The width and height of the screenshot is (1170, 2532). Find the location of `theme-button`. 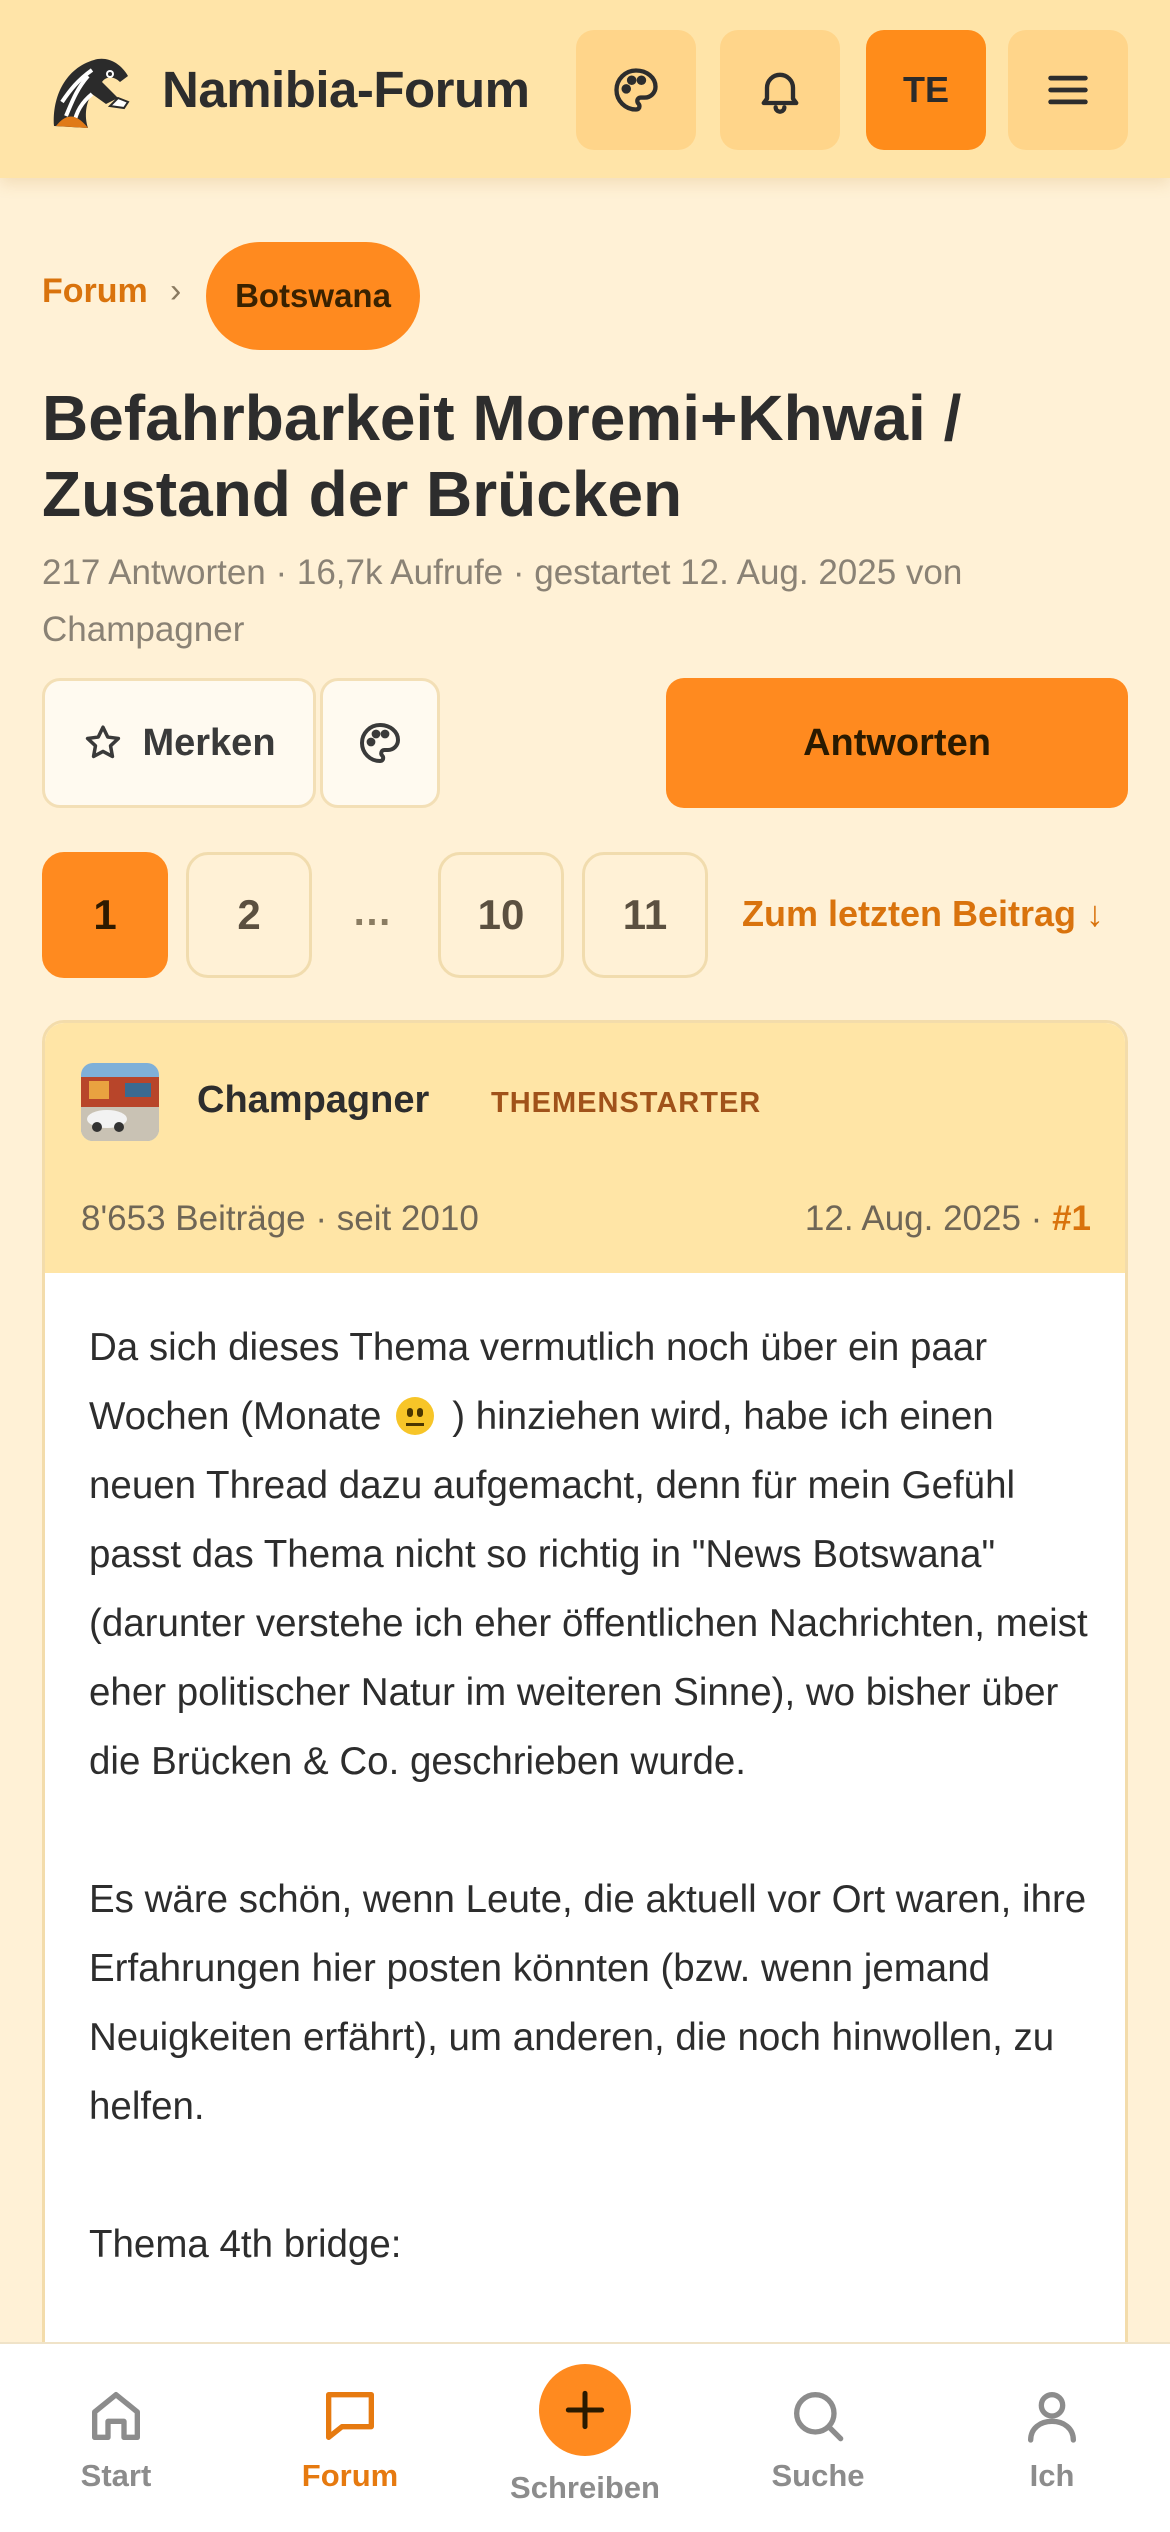

theme-button is located at coordinates (636, 90).